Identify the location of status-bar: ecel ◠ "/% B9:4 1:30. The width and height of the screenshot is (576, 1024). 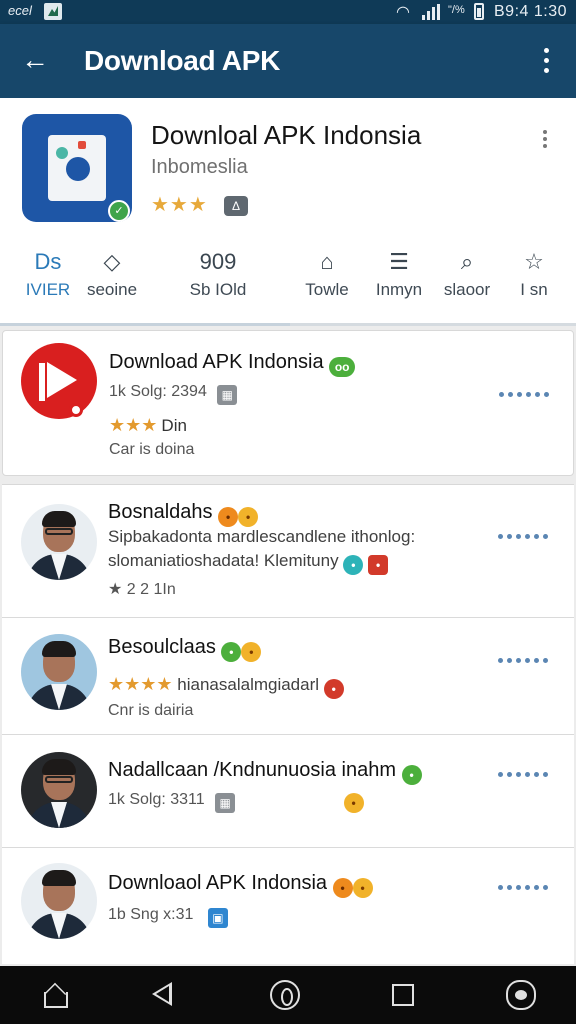
(288, 12).